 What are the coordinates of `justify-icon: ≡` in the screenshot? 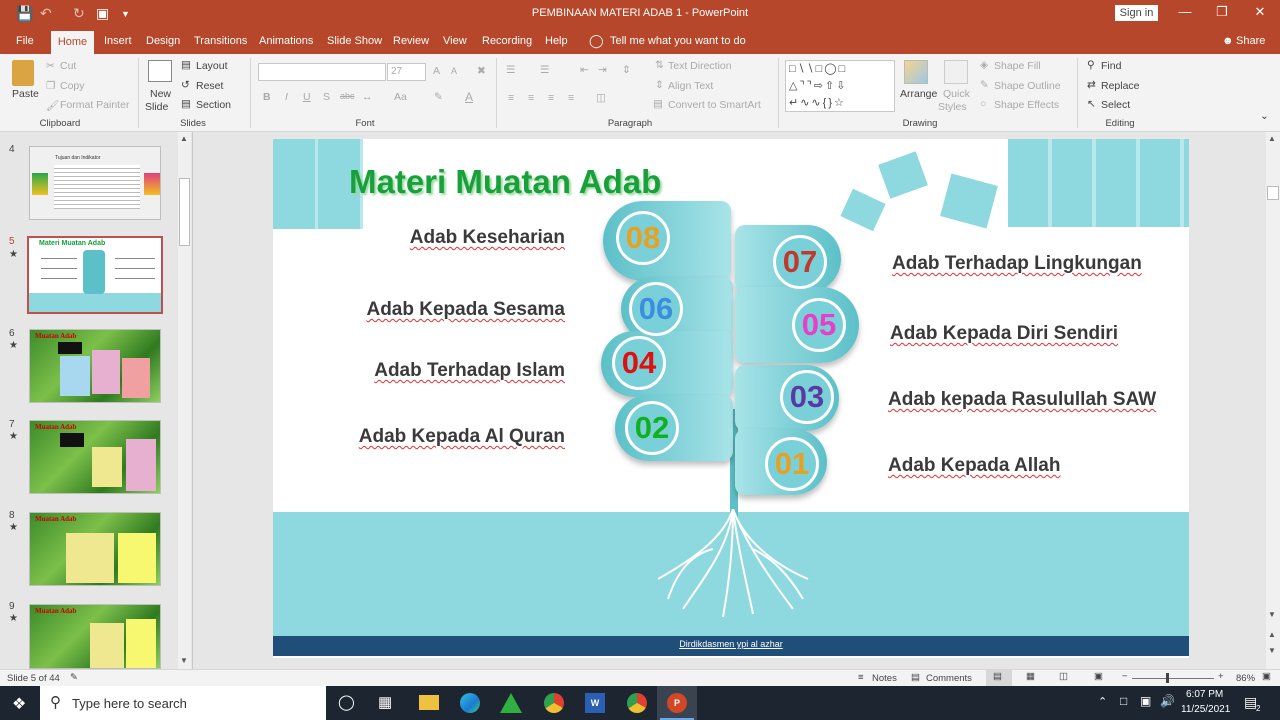 It's located at (571, 98).